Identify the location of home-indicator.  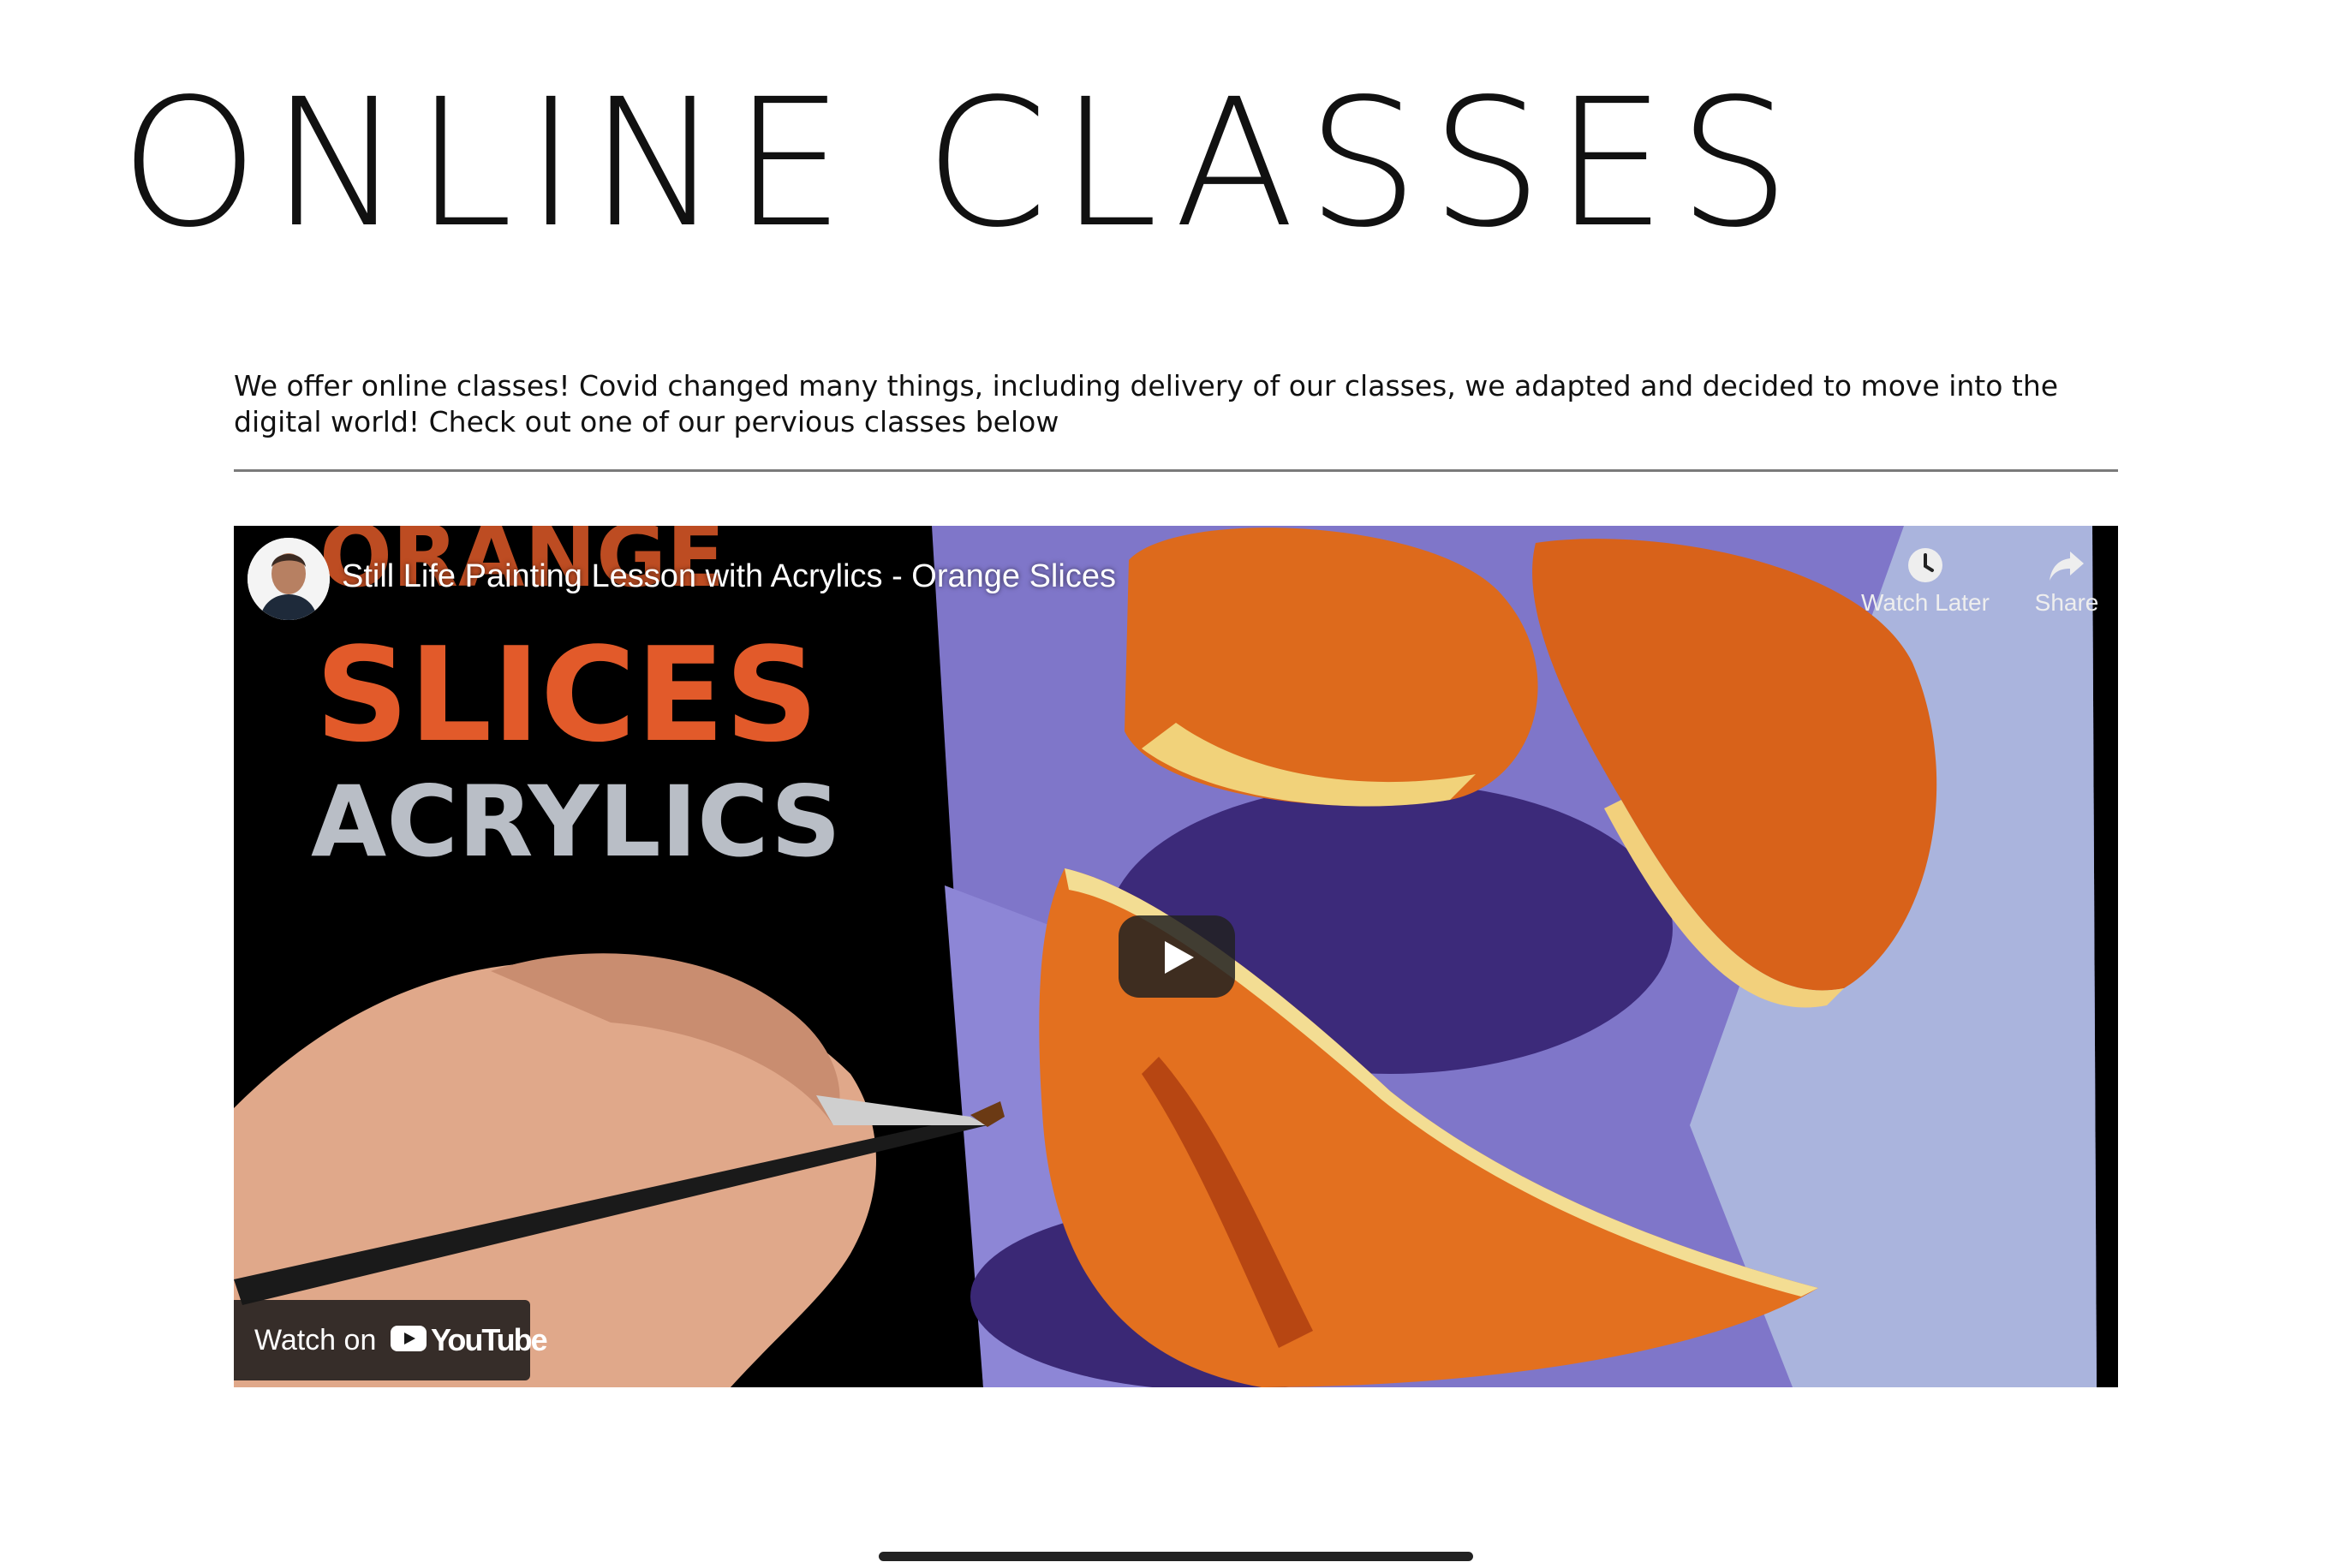
(1176, 1556).